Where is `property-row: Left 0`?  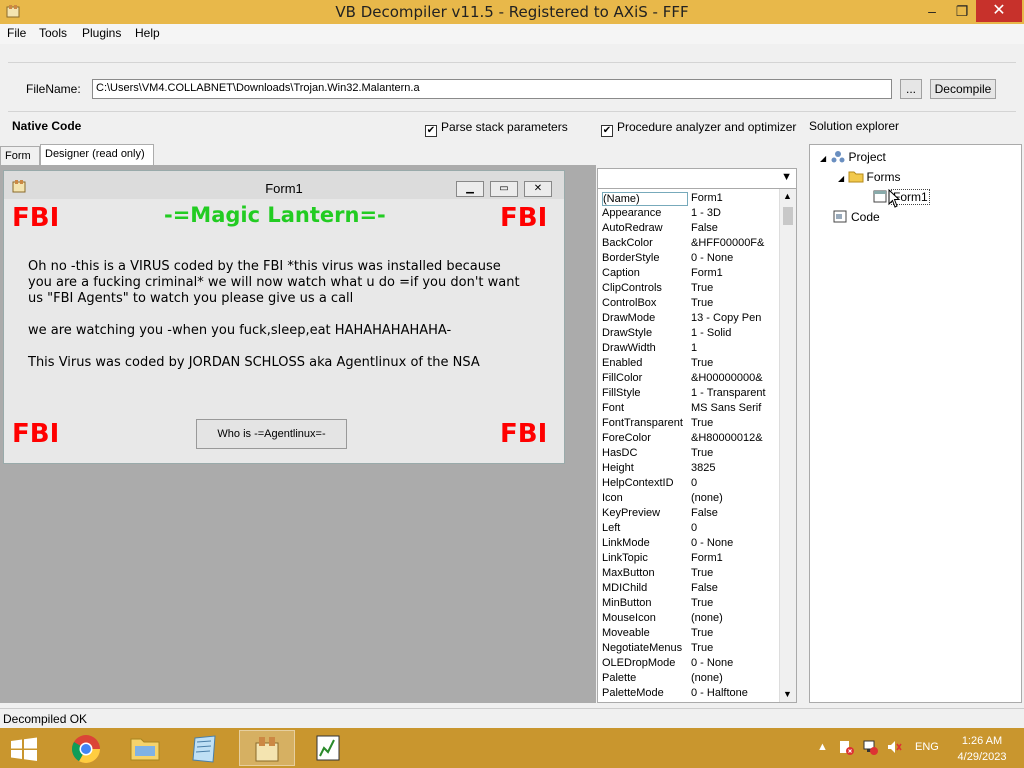 property-row: Left 0 is located at coordinates (688, 528).